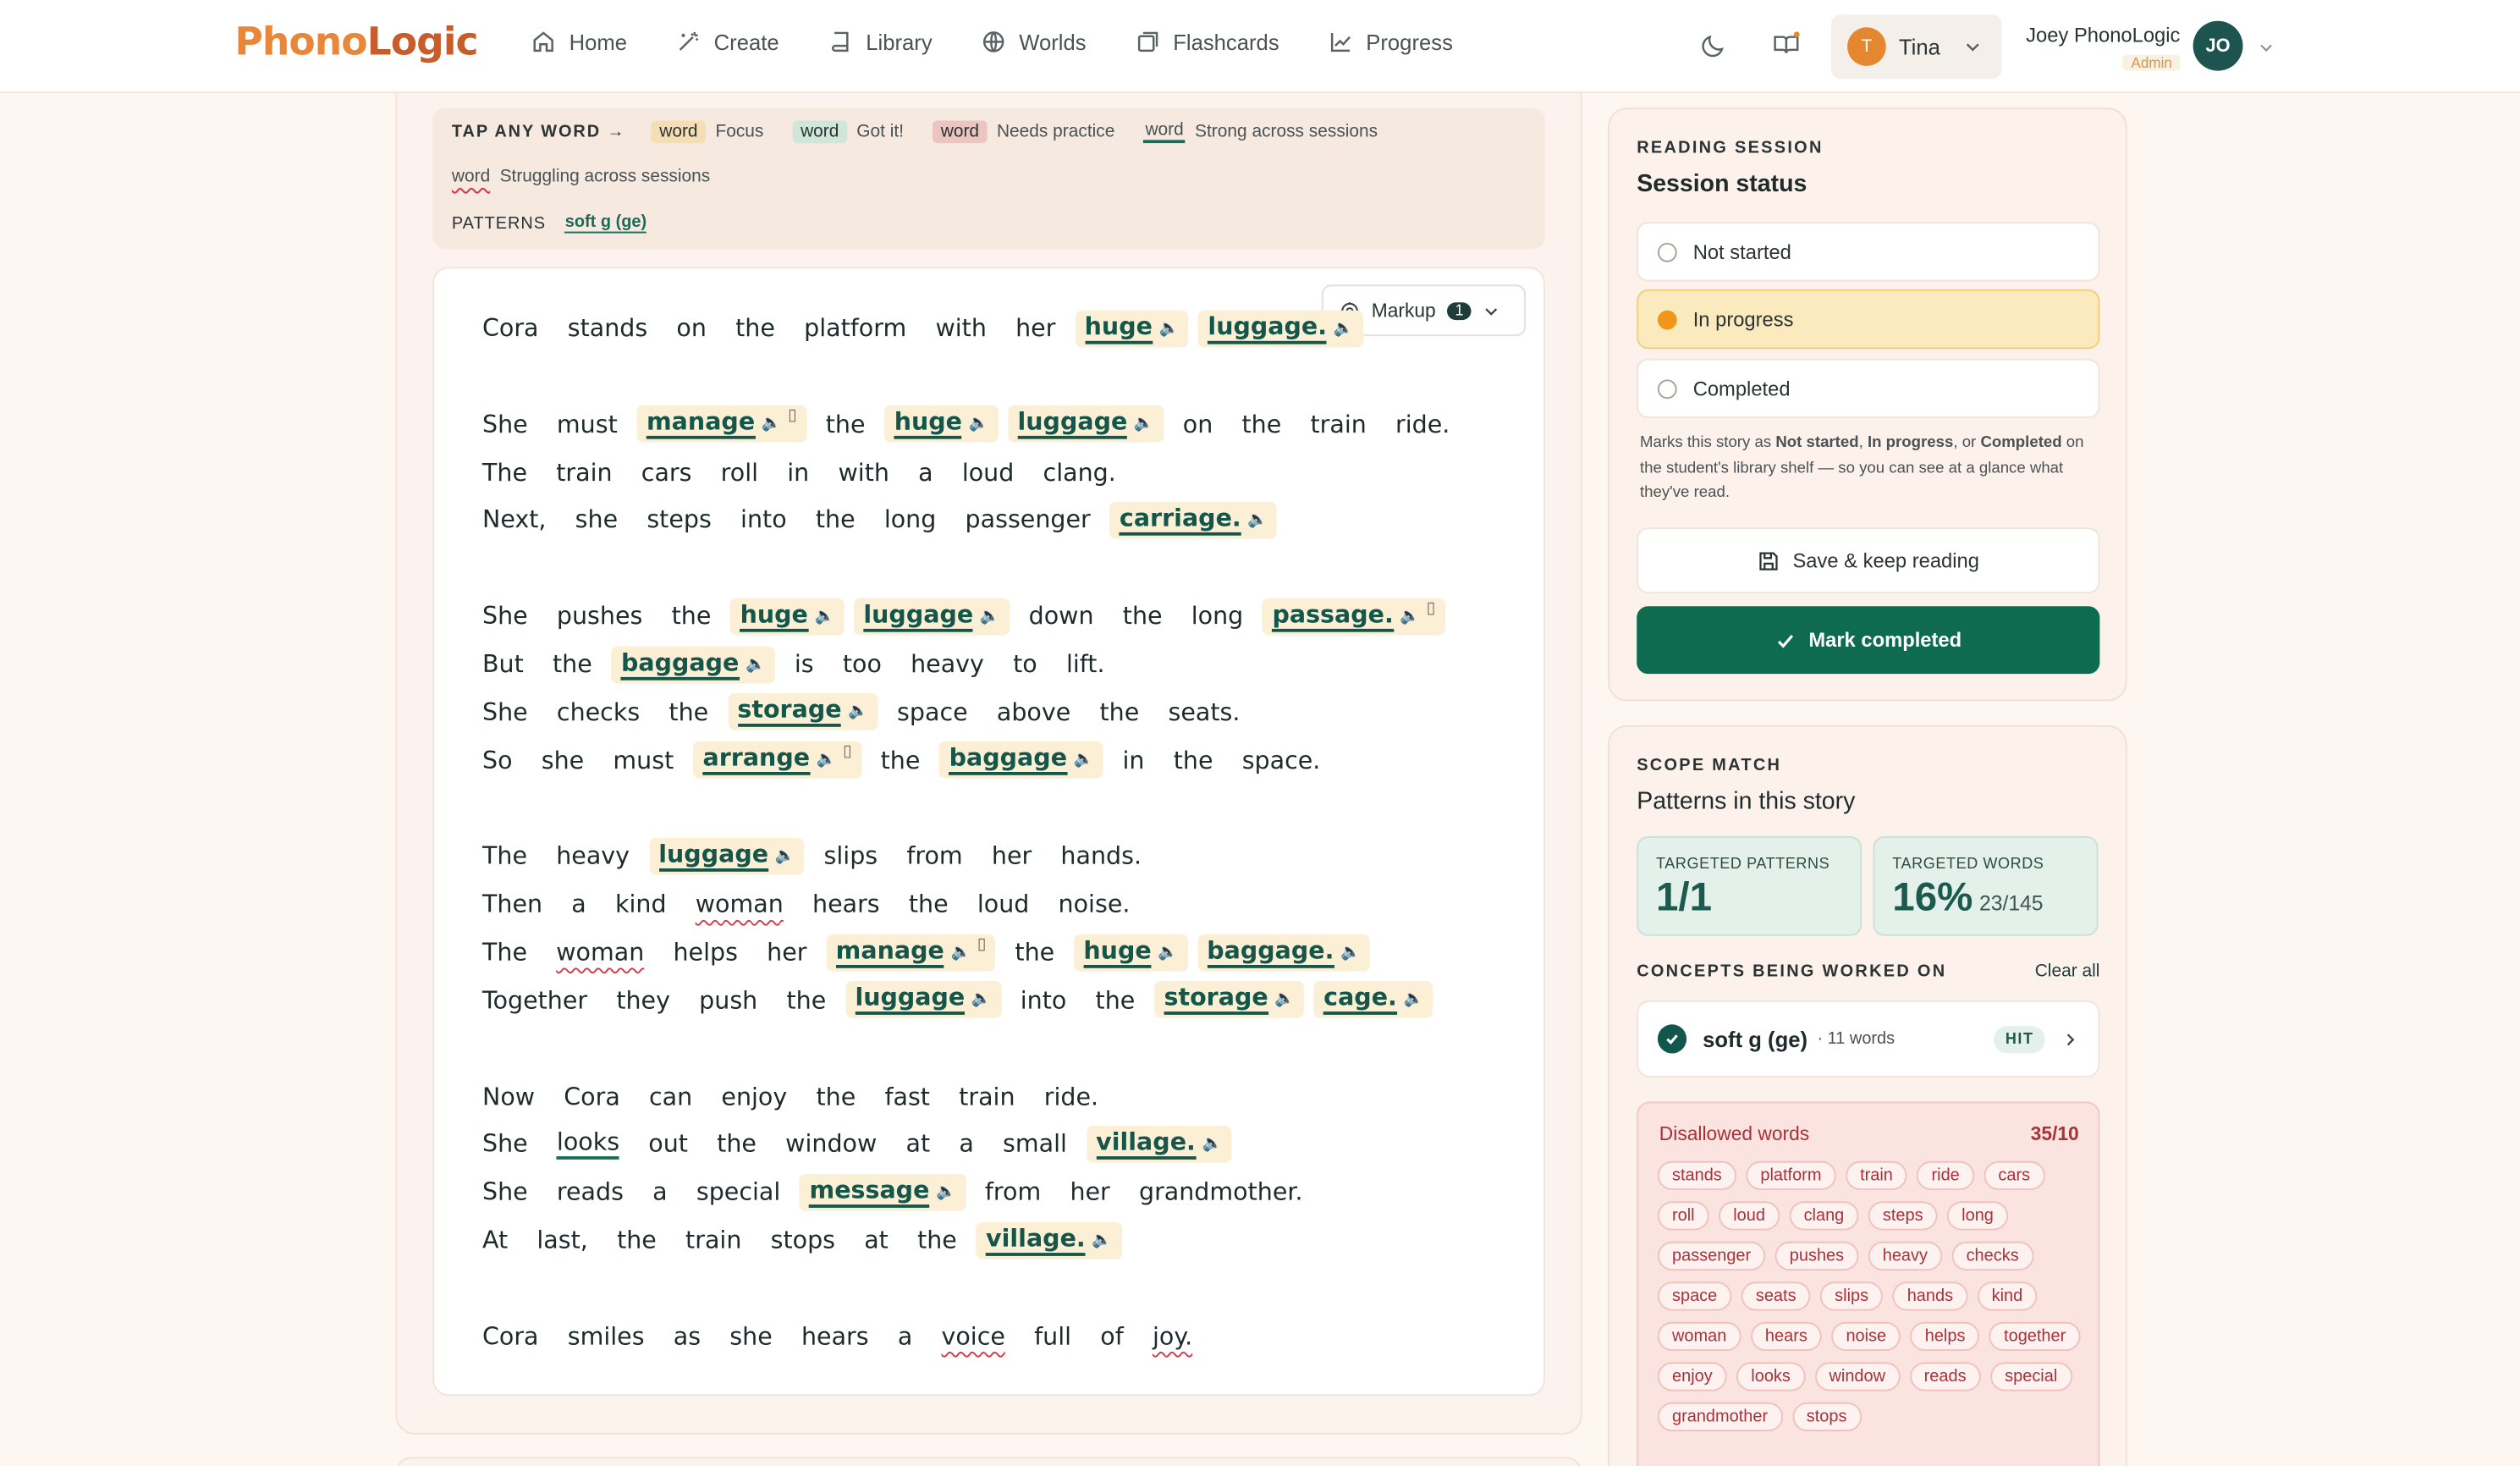  I want to click on story-word: Then, so click(512, 904).